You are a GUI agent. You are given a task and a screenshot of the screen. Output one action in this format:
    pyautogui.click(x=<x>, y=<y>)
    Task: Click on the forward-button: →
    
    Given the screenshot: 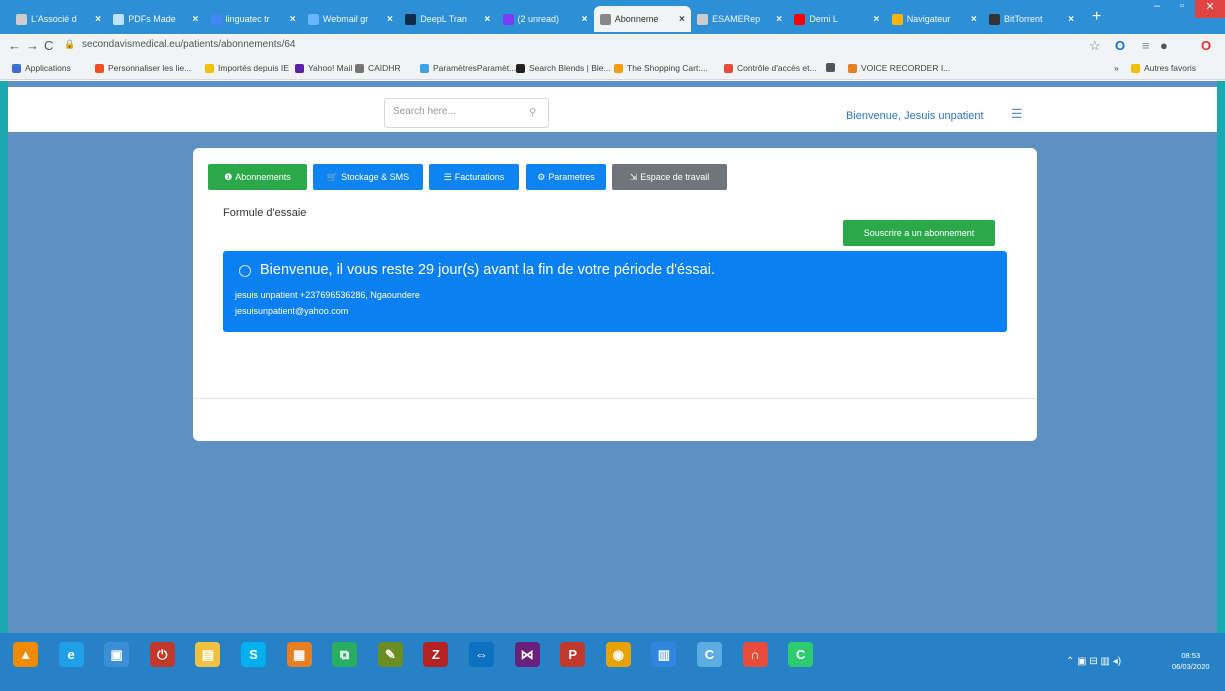 What is the action you would take?
    pyautogui.click(x=32, y=45)
    